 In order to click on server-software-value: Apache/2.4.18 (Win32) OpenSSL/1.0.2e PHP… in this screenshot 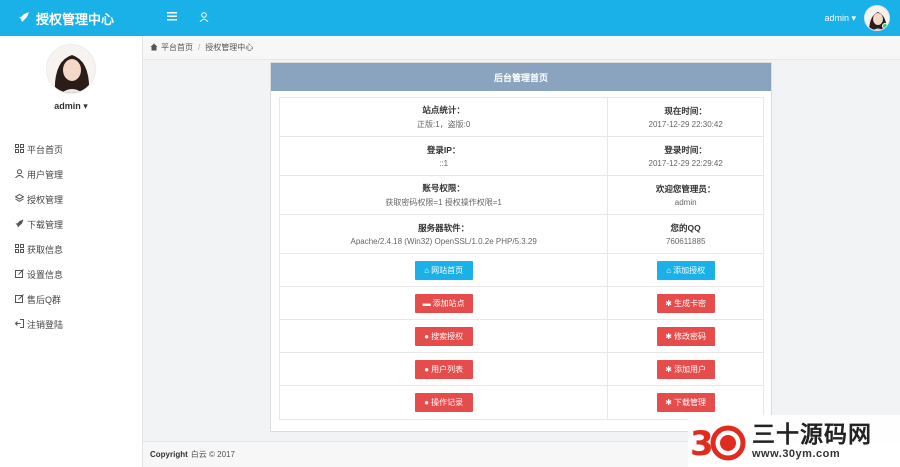, I will do `click(443, 241)`.